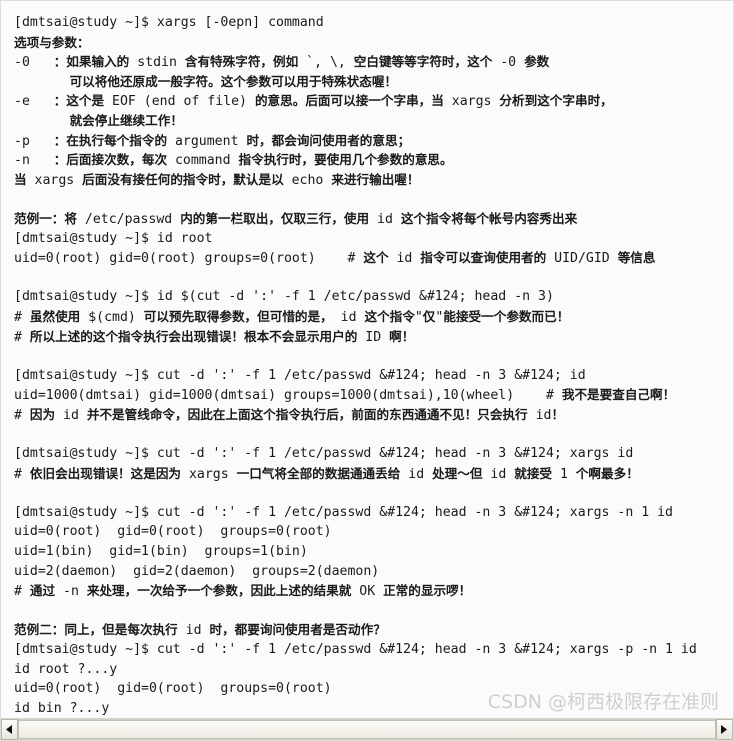  I want to click on cjk-run: 依旧会出现错误！这是因为, so click(105, 473).